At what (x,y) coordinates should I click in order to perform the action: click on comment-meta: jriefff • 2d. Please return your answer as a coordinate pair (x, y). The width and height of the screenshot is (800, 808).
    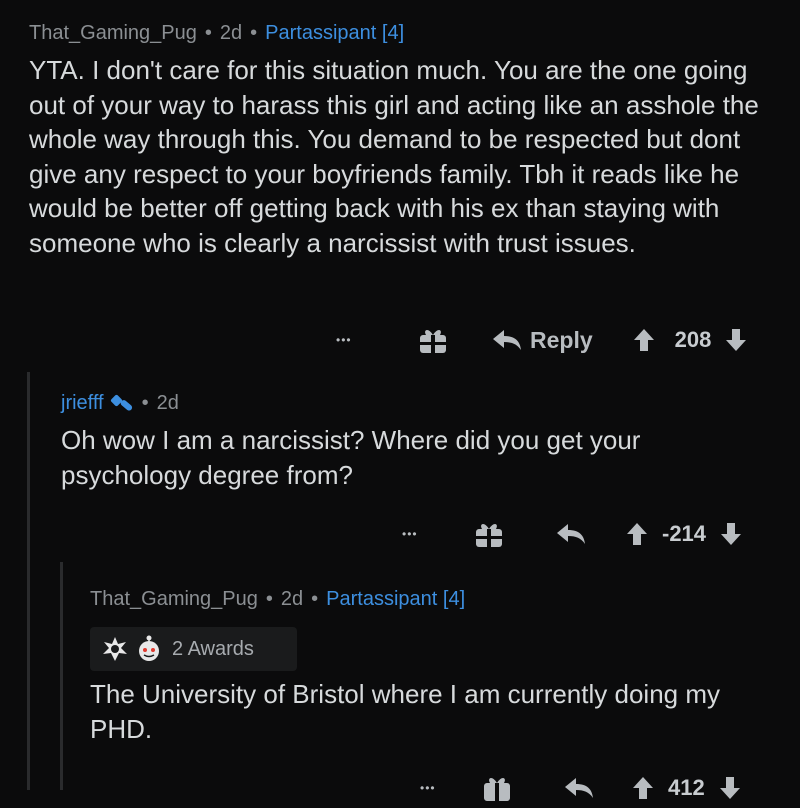
    Looking at the image, I should click on (421, 403).